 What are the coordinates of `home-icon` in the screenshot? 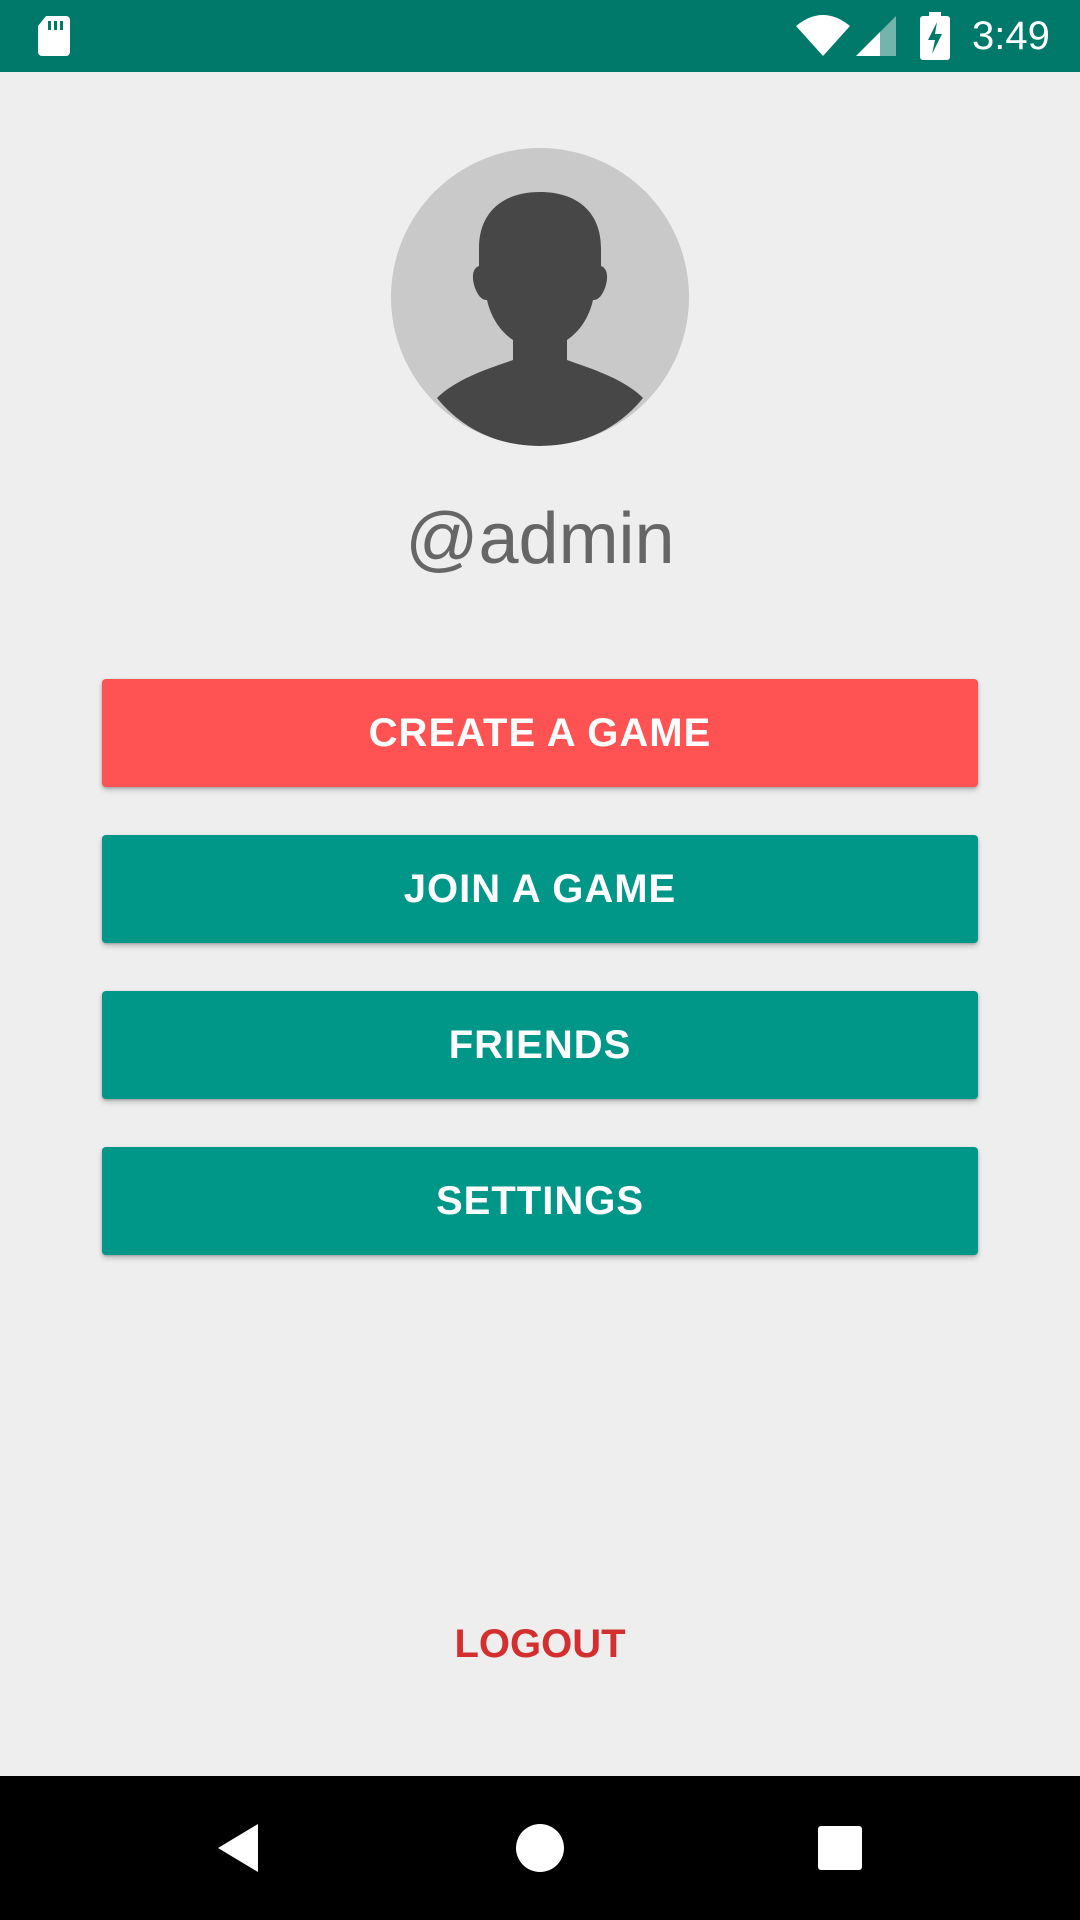 It's located at (540, 1848).